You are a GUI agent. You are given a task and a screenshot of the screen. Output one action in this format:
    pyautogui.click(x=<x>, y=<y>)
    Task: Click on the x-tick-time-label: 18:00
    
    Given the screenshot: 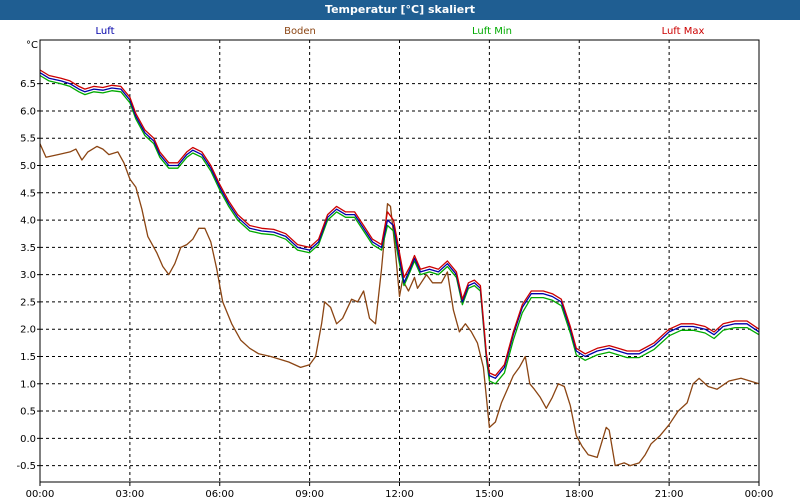 What is the action you would take?
    pyautogui.click(x=579, y=494)
    